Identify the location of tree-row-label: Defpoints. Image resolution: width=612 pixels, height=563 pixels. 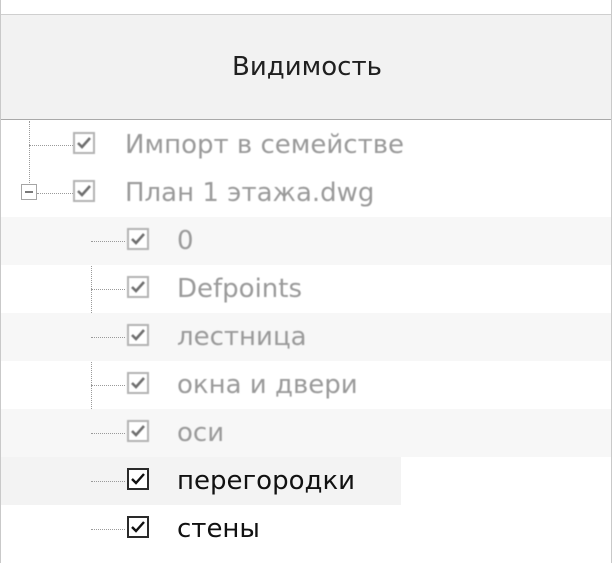
(240, 289).